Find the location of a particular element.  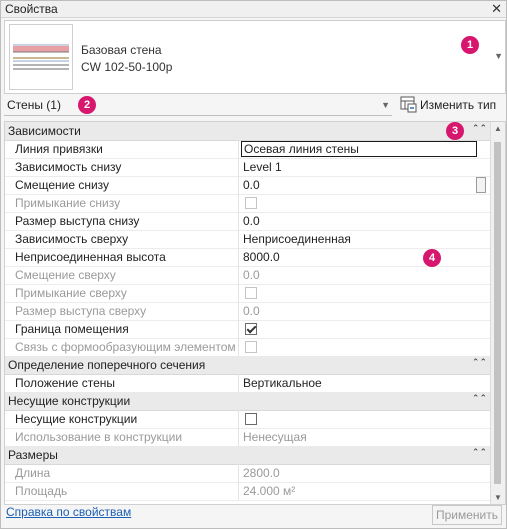

property-row: Примыкание снизу is located at coordinates (248, 203).